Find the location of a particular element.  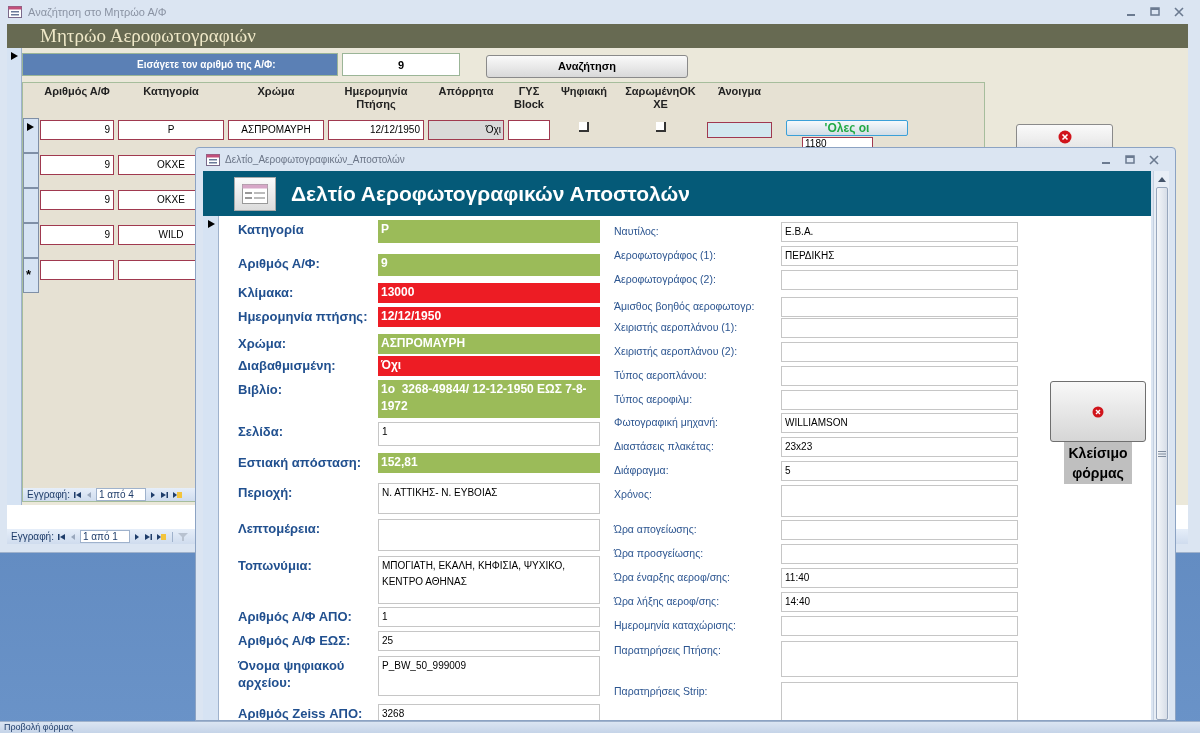

field-label: Αεροφωτογράφος (1): is located at coordinates (665, 255).